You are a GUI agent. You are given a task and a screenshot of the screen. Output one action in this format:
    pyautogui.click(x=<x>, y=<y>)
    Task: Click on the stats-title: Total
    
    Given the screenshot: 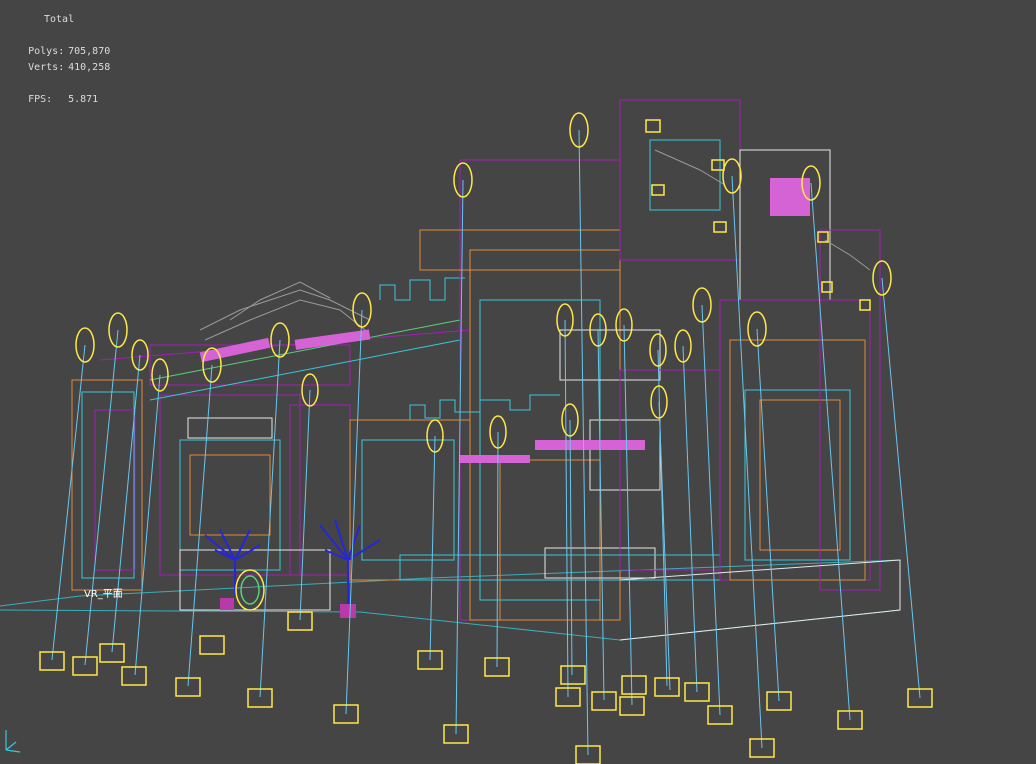 What is the action you would take?
    pyautogui.click(x=59, y=19)
    